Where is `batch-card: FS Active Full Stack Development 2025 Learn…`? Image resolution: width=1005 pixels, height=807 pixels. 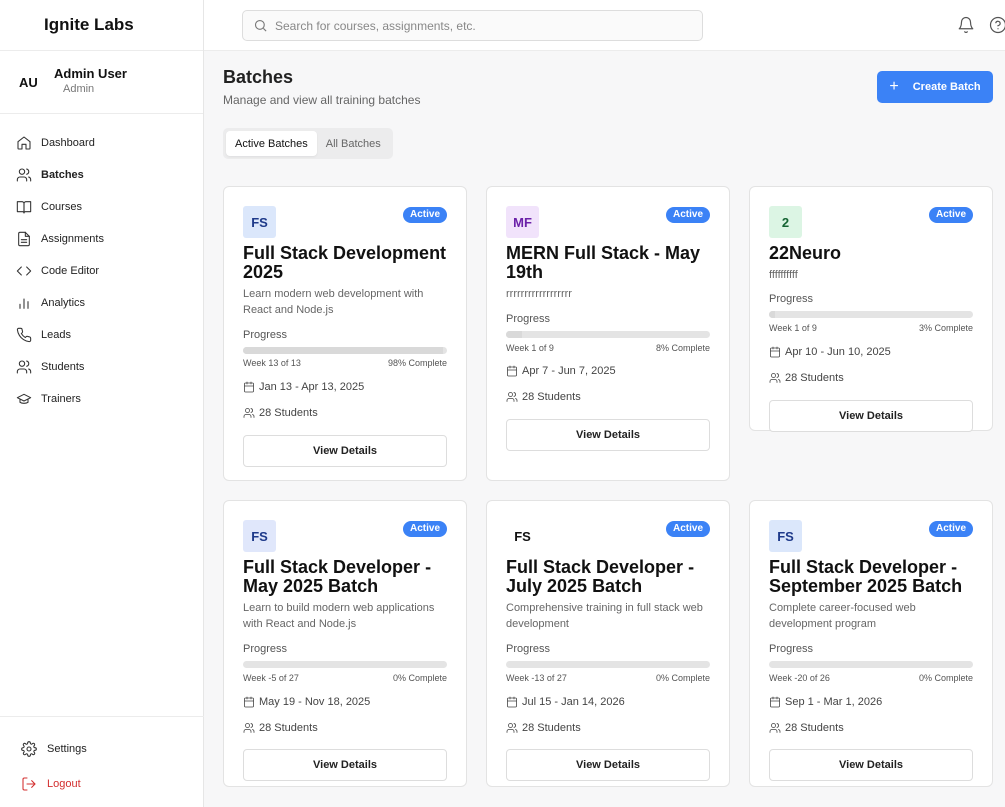 batch-card: FS Active Full Stack Development 2025 Learn… is located at coordinates (345, 333).